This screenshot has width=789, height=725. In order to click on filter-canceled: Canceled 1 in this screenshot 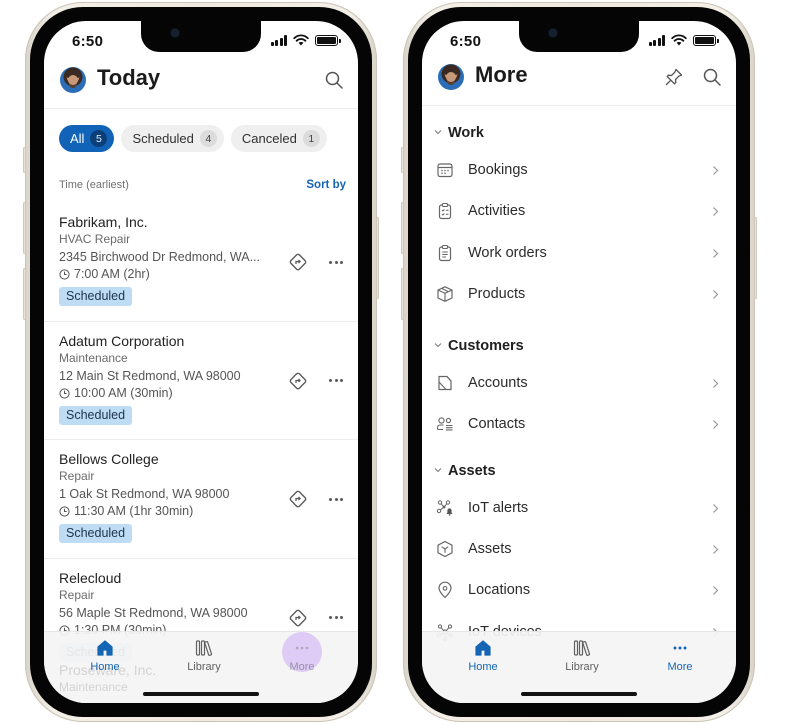, I will do `click(278, 138)`.